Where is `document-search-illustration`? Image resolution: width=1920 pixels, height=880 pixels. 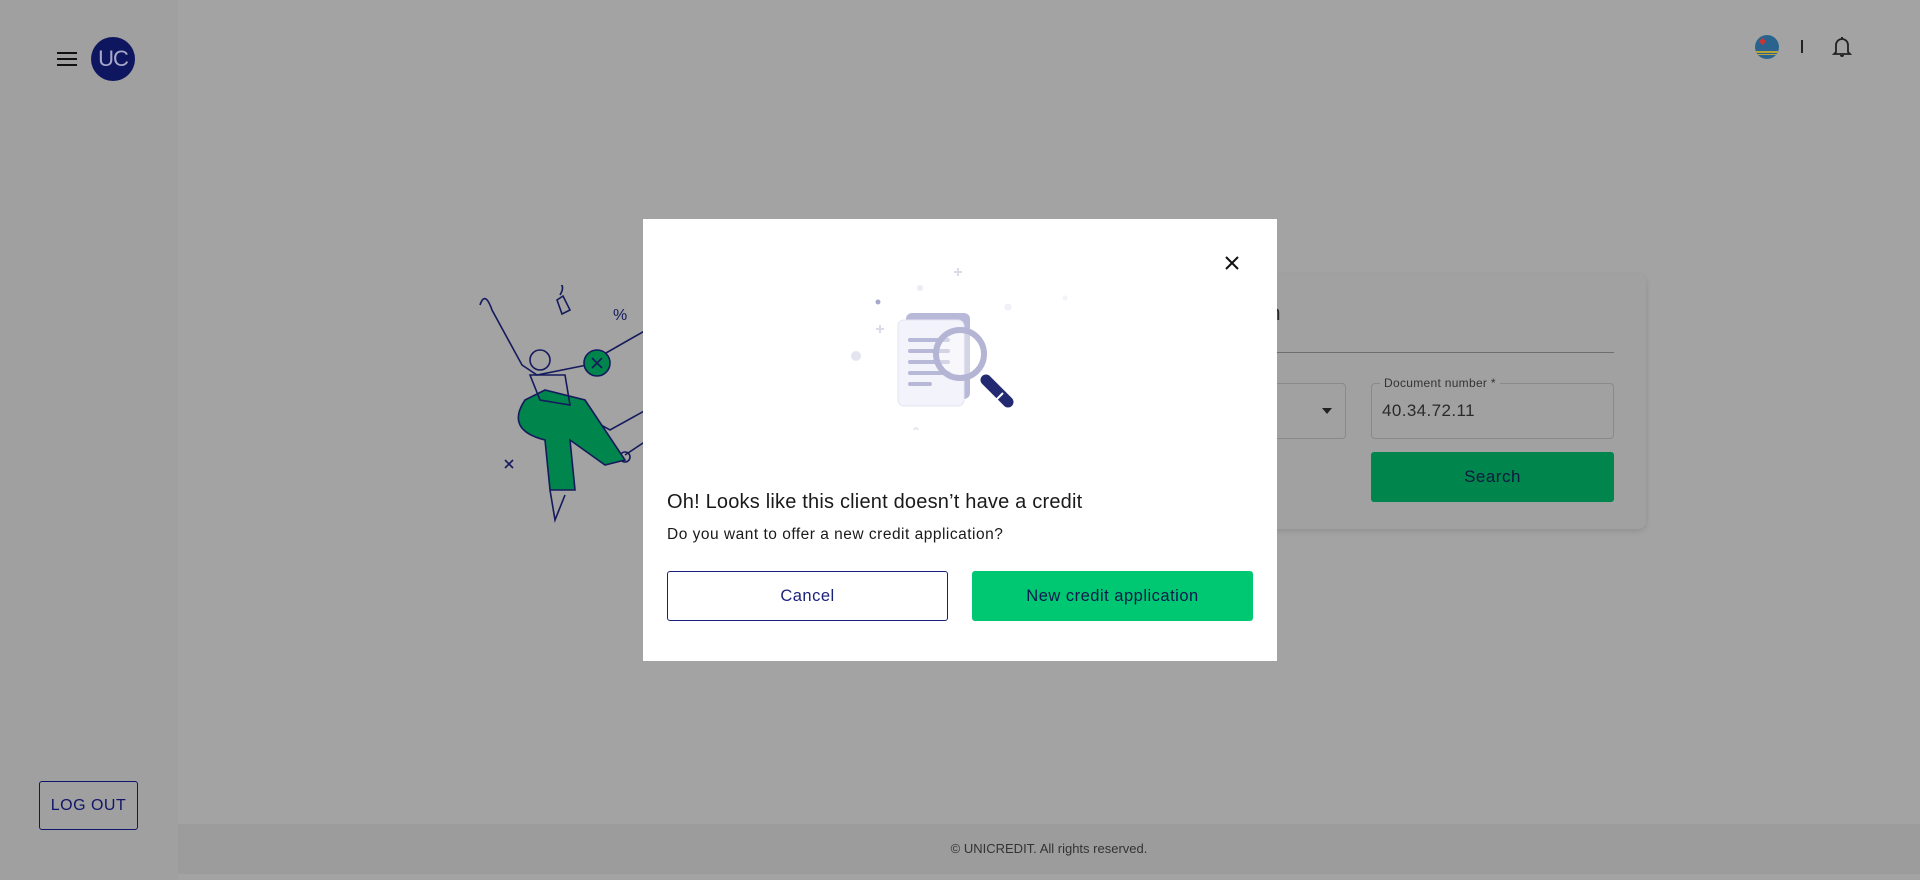 document-search-illustration is located at coordinates (959, 349).